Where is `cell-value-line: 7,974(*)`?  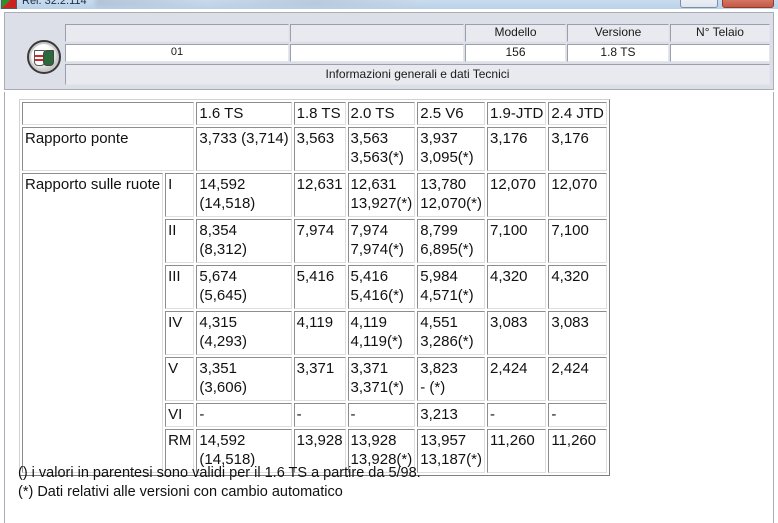 cell-value-line: 7,974(*) is located at coordinates (377, 249).